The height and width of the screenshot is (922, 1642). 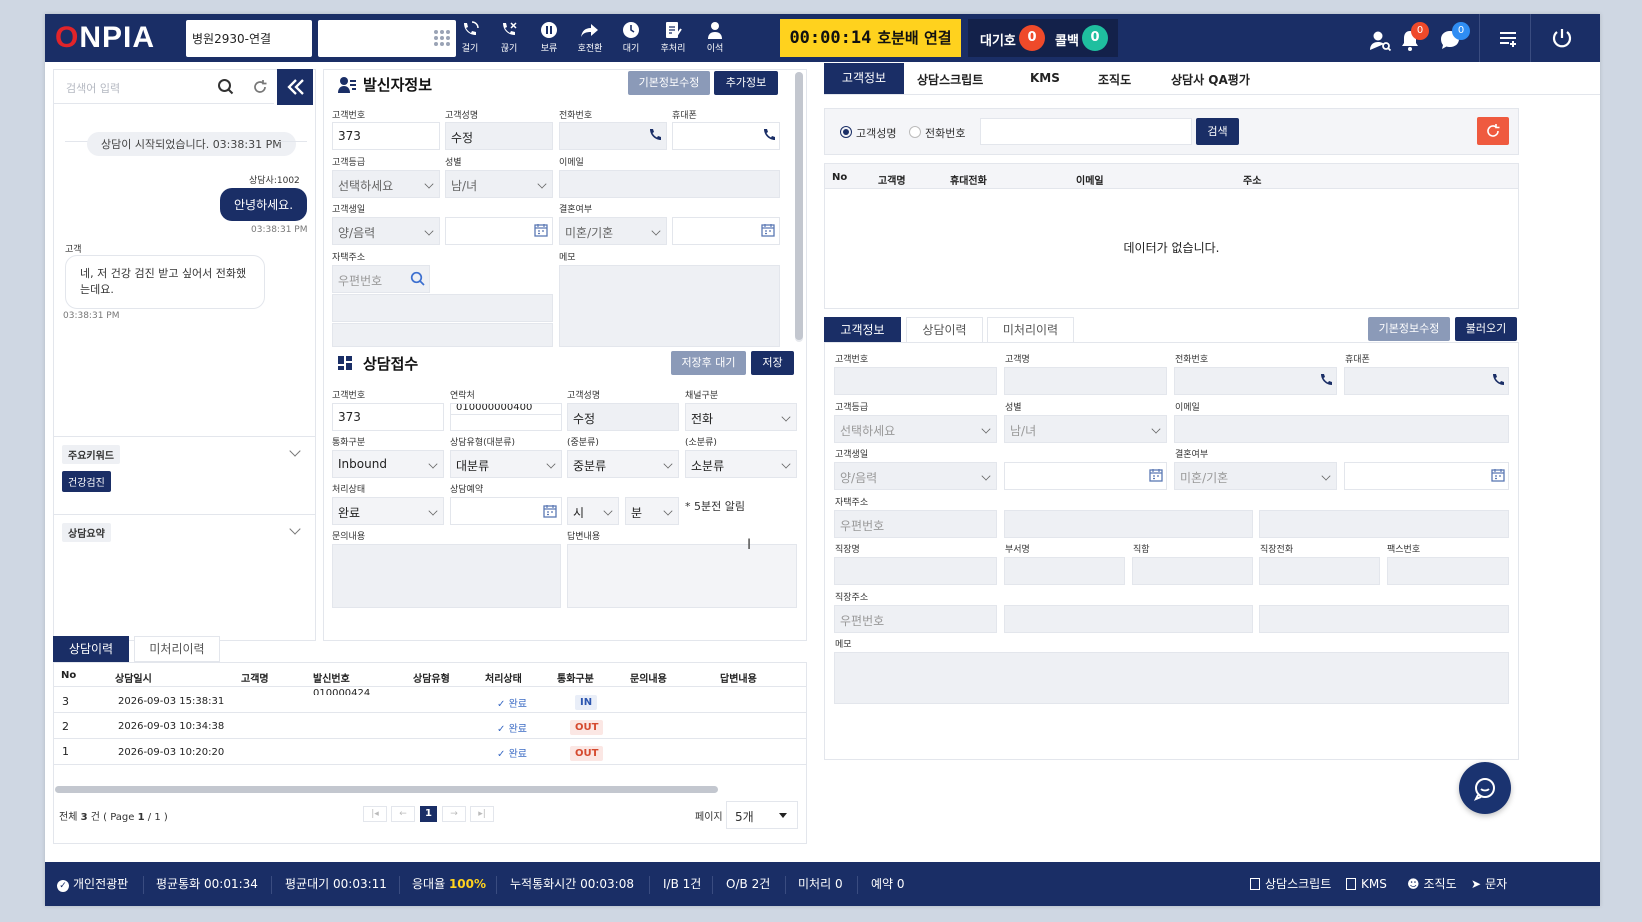 What do you see at coordinates (1030, 330) in the screenshot?
I see `subtab-pending: 미처리이력` at bounding box center [1030, 330].